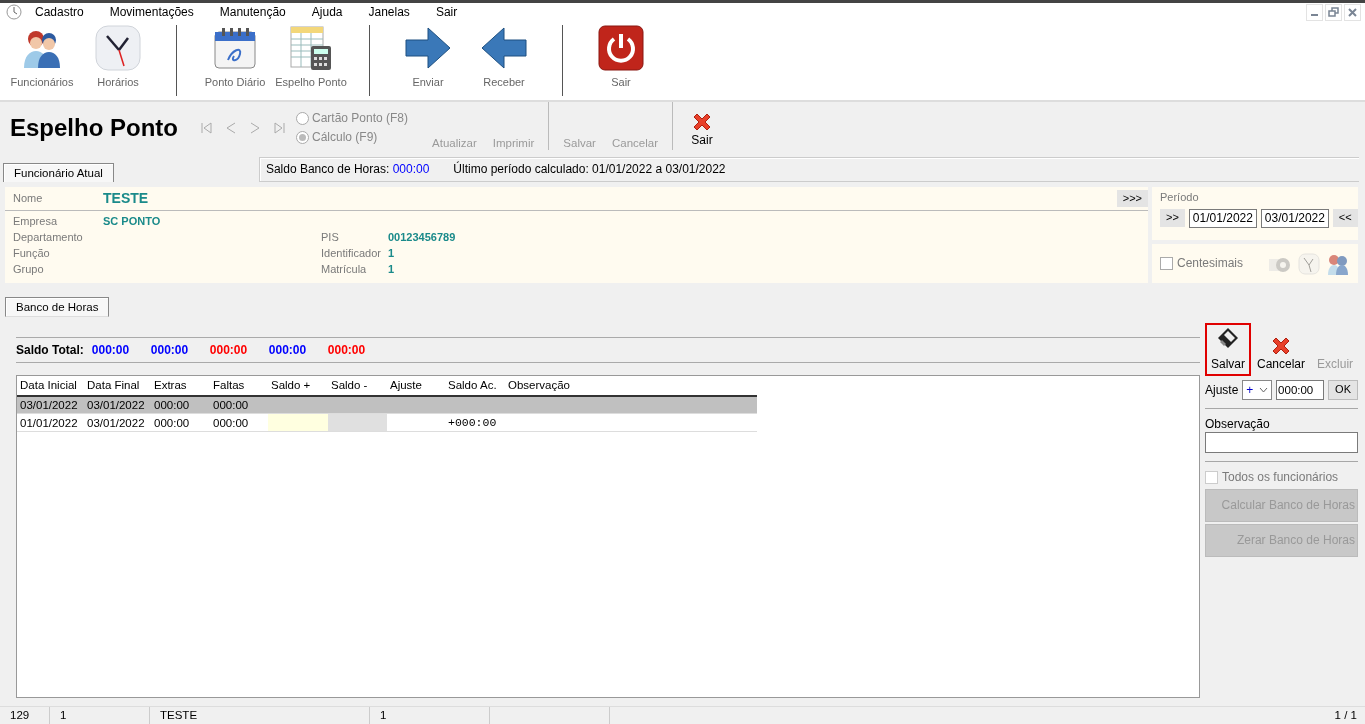  I want to click on field-label: Ajuste, so click(1222, 390).